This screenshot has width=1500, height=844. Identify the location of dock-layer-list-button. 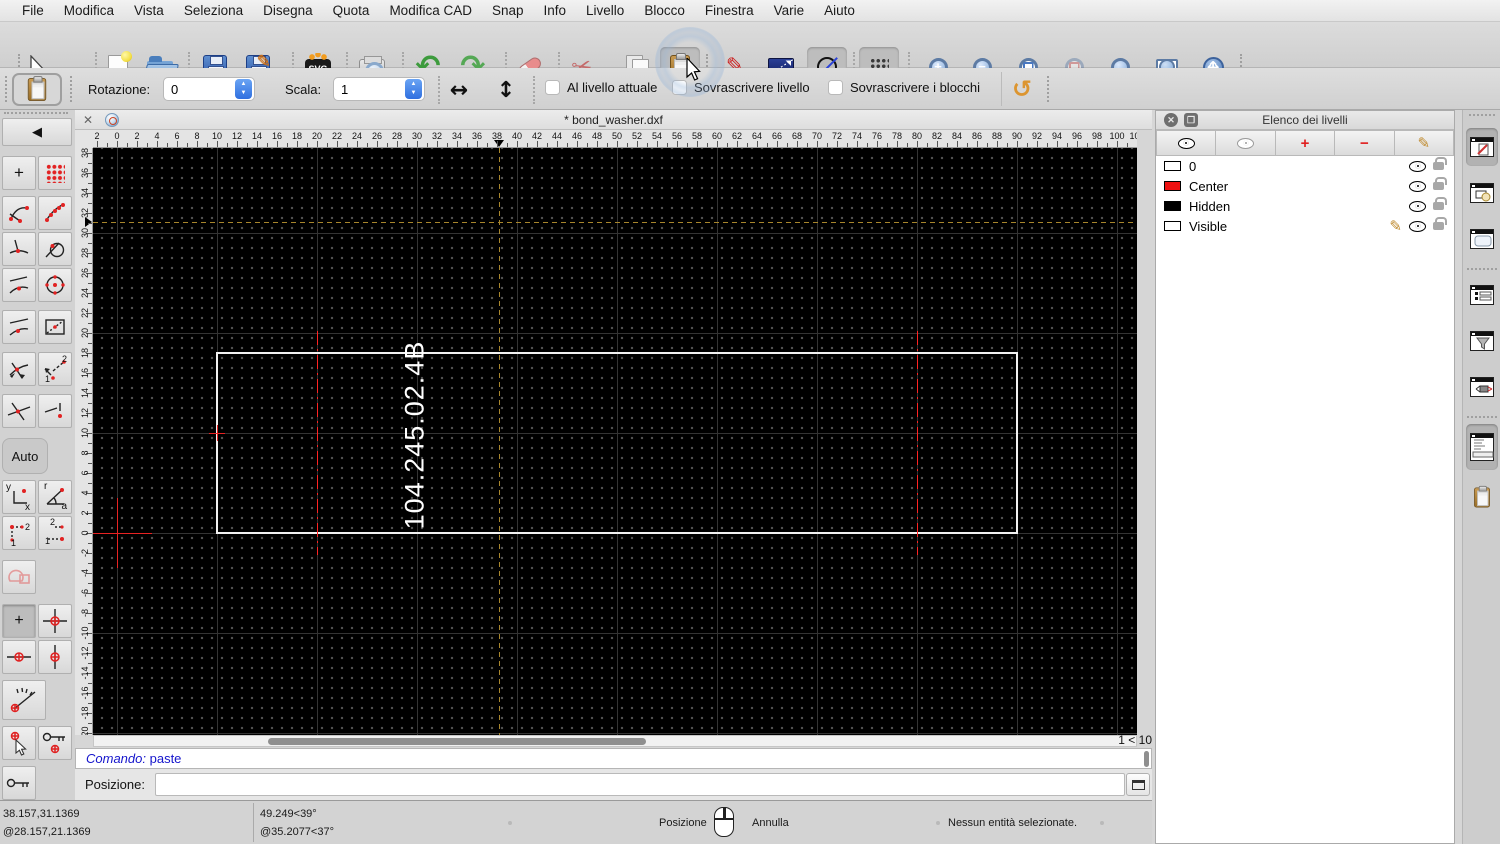
(1482, 147).